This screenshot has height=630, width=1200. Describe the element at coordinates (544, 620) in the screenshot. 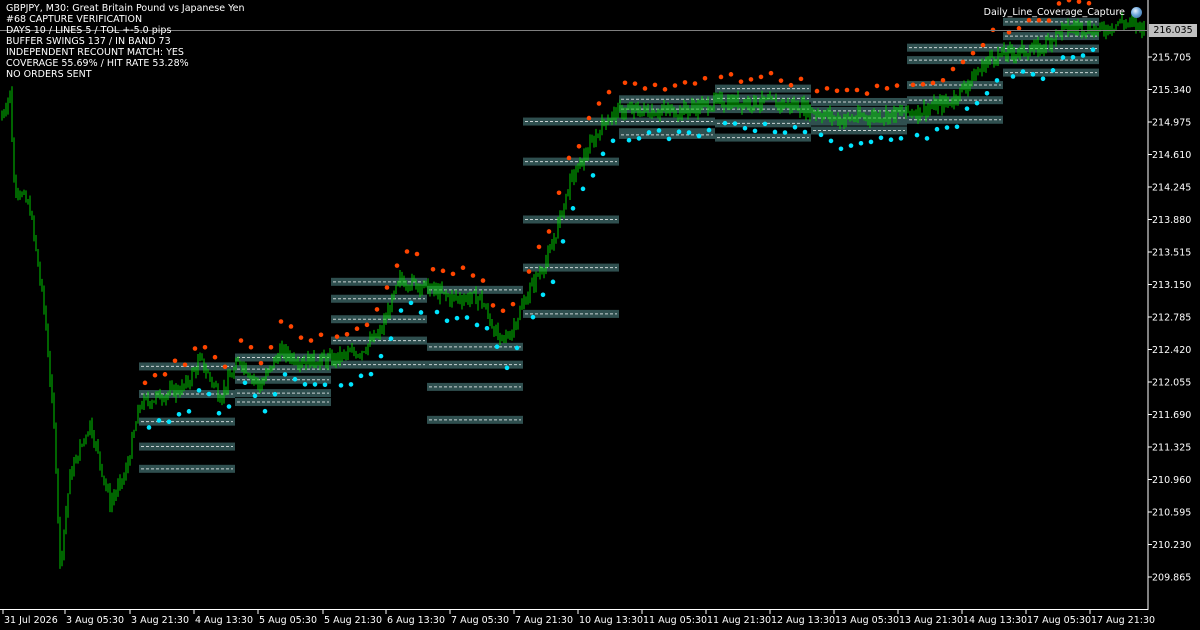

I see `time-tick-label: 7 Aug 21:30` at that location.